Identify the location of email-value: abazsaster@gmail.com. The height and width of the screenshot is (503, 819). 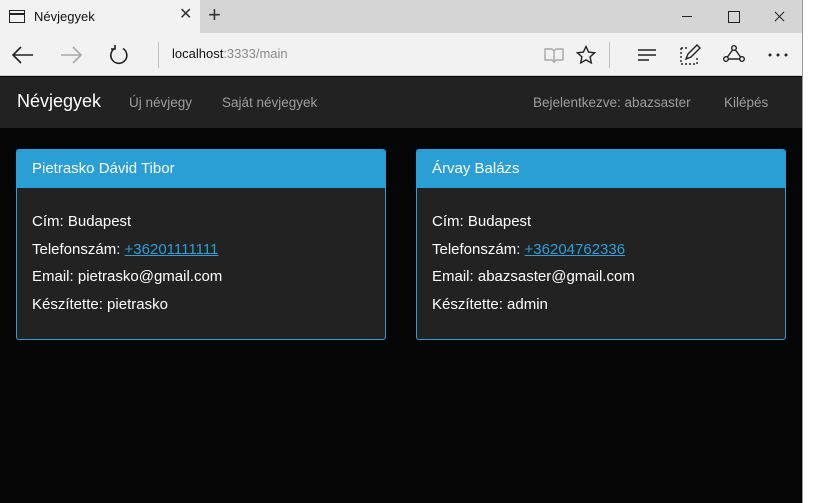
(556, 277).